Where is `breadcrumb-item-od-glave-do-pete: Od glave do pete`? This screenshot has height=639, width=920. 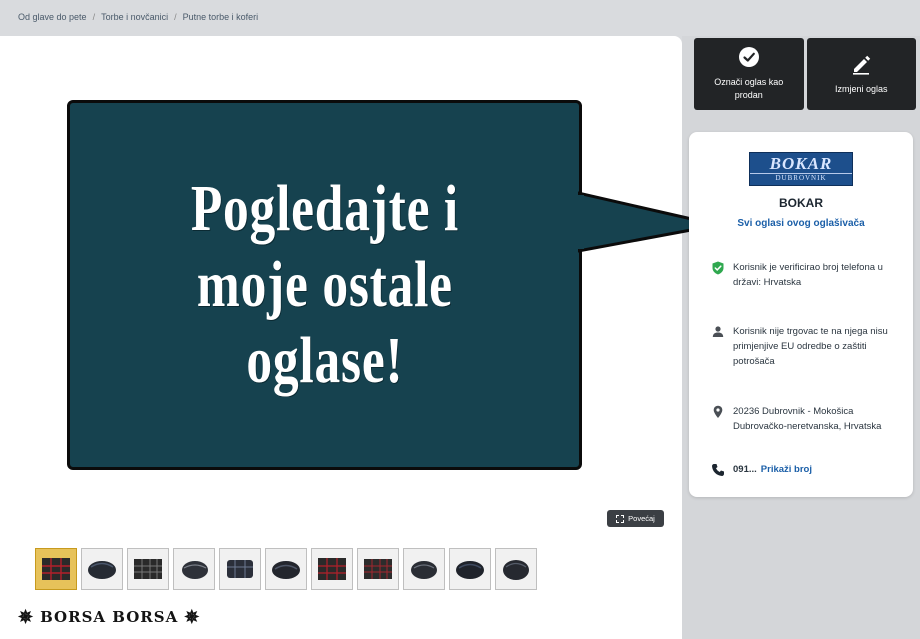
breadcrumb-item-od-glave-do-pete: Od glave do pete is located at coordinates (52, 17).